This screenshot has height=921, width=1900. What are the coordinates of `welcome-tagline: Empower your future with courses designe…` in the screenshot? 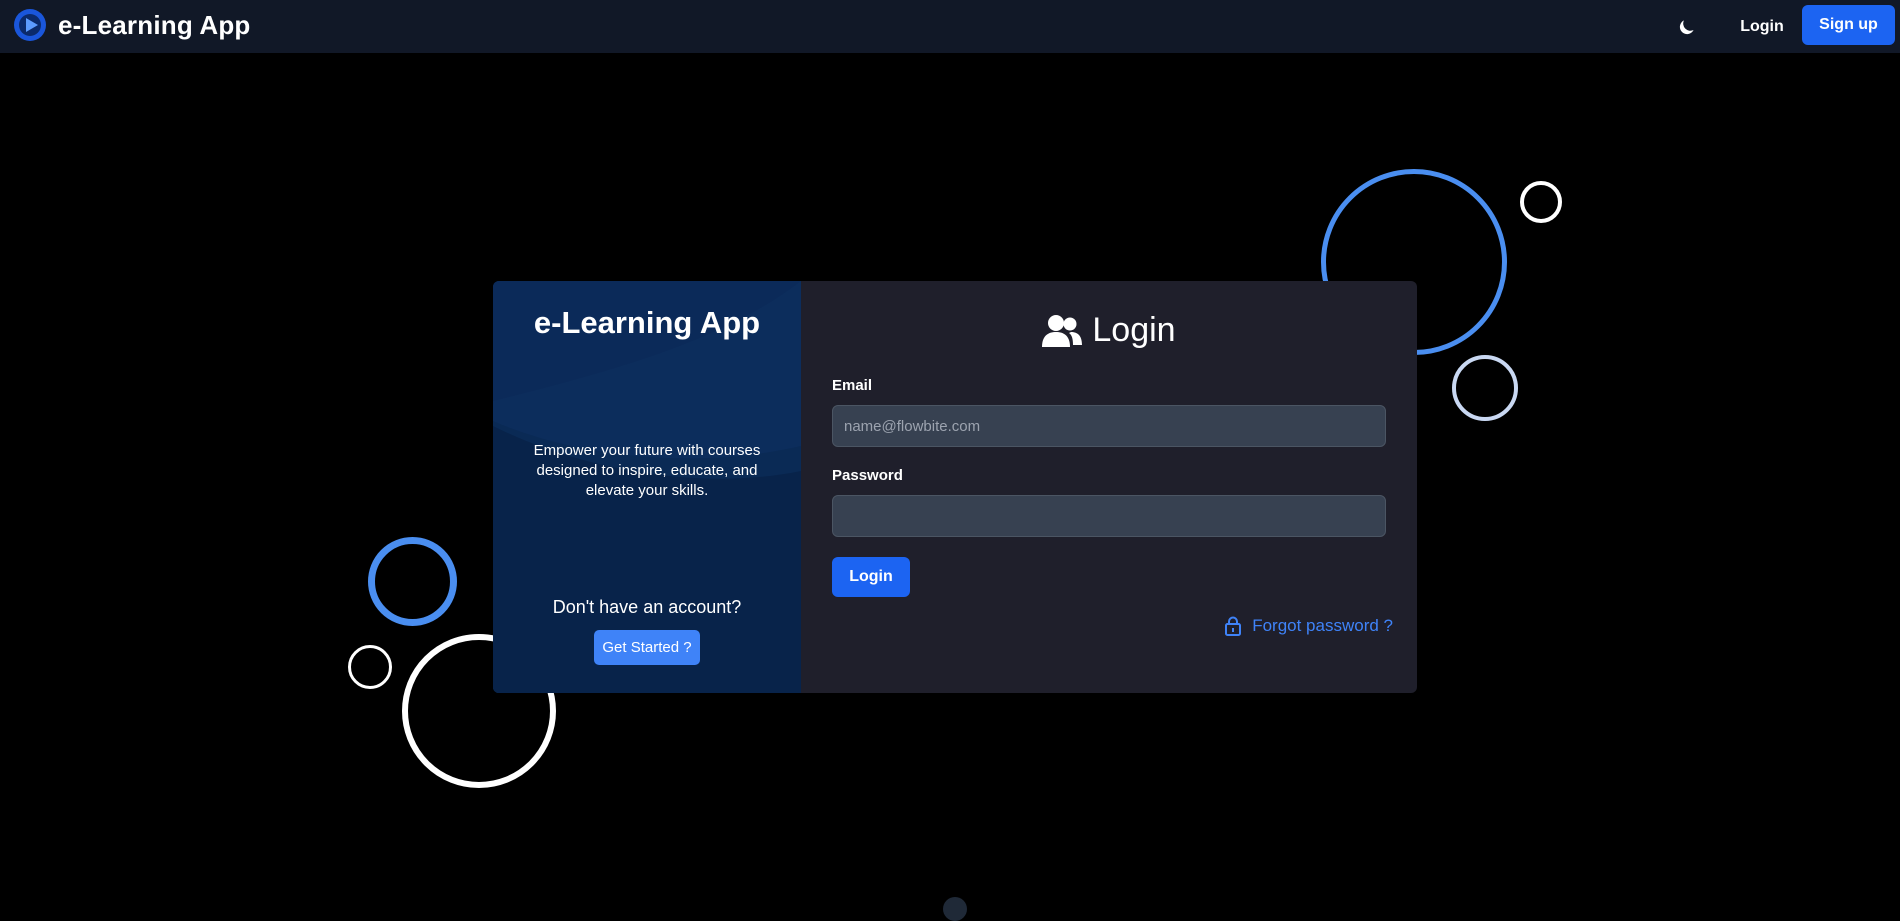 It's located at (647, 470).